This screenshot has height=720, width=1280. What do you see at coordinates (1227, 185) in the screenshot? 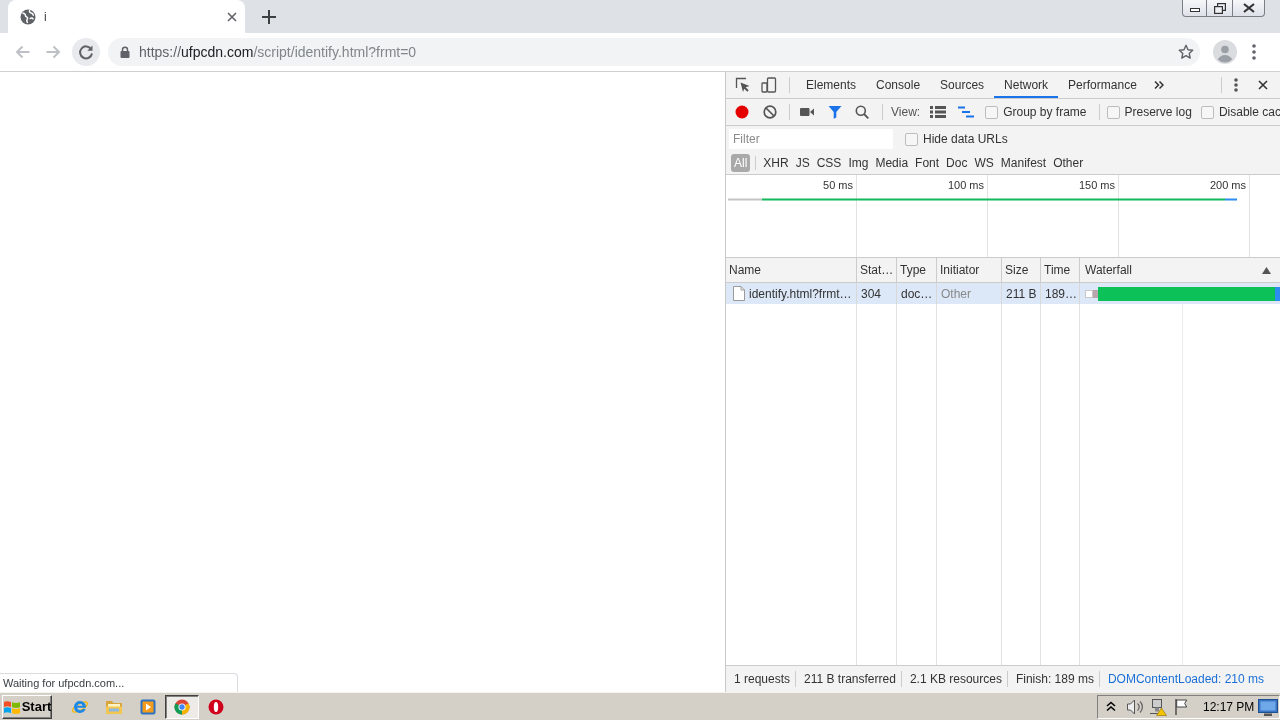
I see `time-tick-label: 200 ms` at bounding box center [1227, 185].